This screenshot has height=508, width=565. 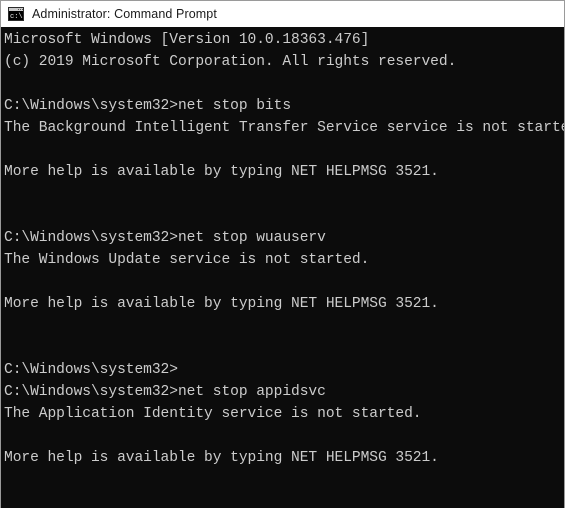 I want to click on console-line: C:\Windows\system32>, so click(x=91, y=370).